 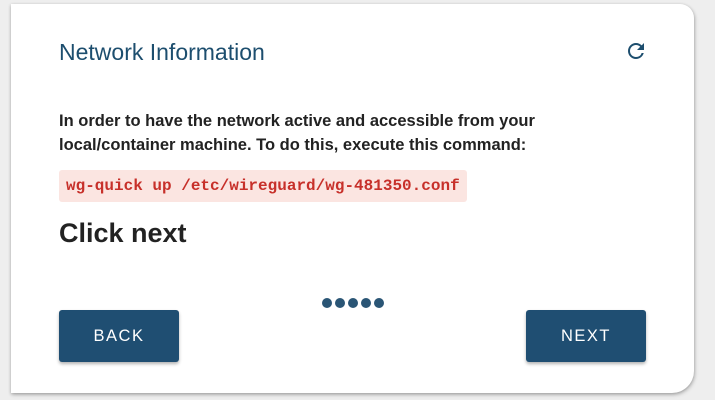 What do you see at coordinates (586, 336) in the screenshot?
I see `next-button: NEXT` at bounding box center [586, 336].